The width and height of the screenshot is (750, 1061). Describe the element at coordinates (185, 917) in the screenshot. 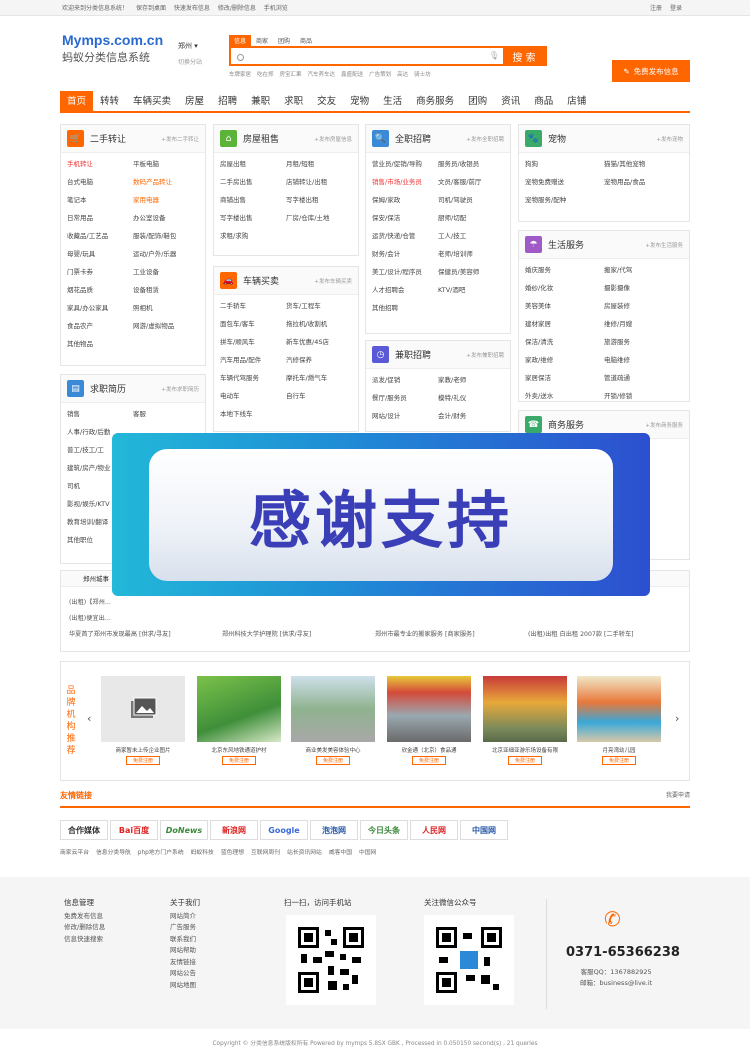

I see `footer-link: 网站简介` at that location.